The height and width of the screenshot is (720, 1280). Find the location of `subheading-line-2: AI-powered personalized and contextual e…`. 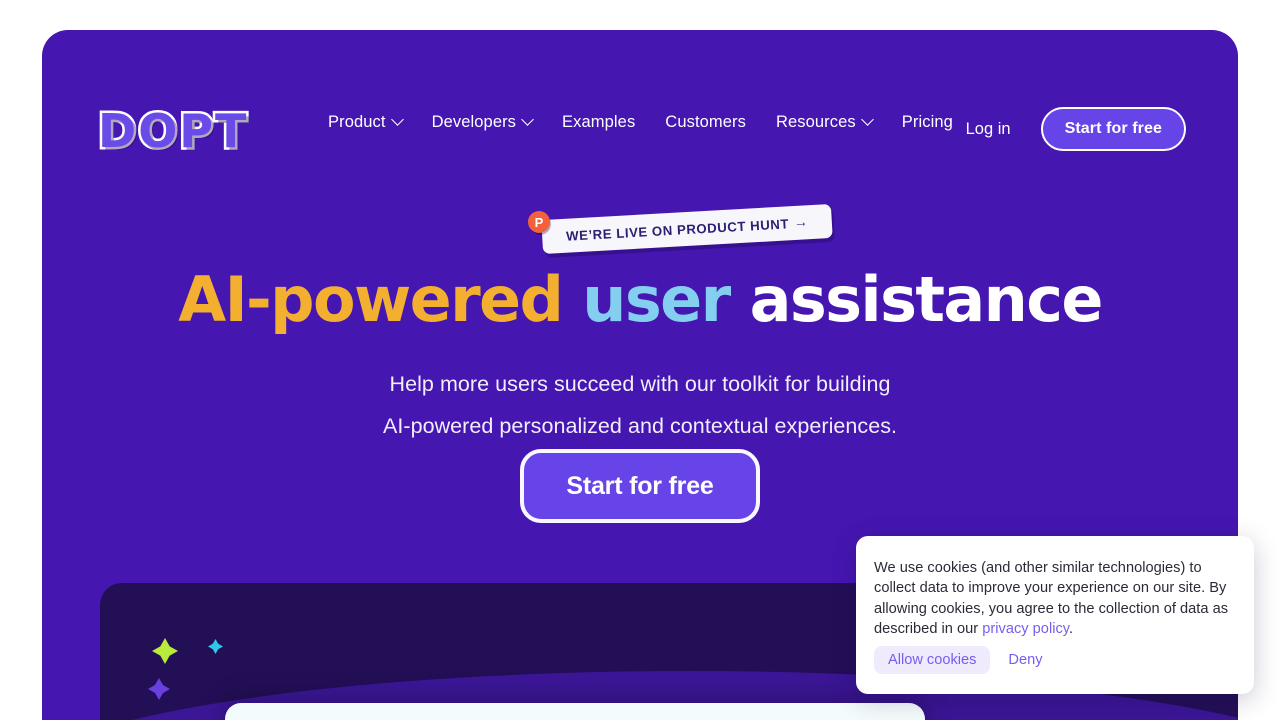

subheading-line-2: AI-powered personalized and contextual e… is located at coordinates (640, 426).